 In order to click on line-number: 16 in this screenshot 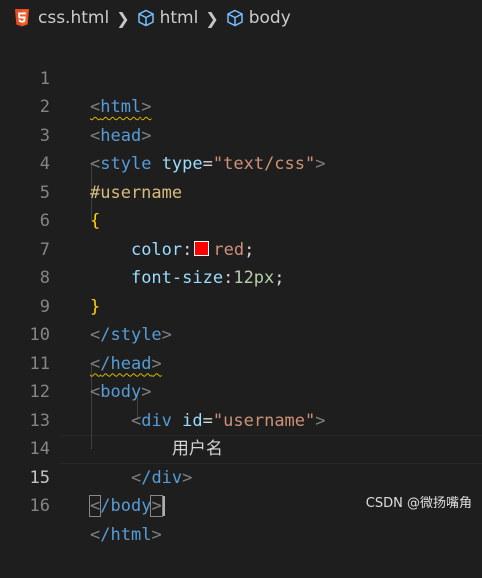, I will do `click(39, 506)`.